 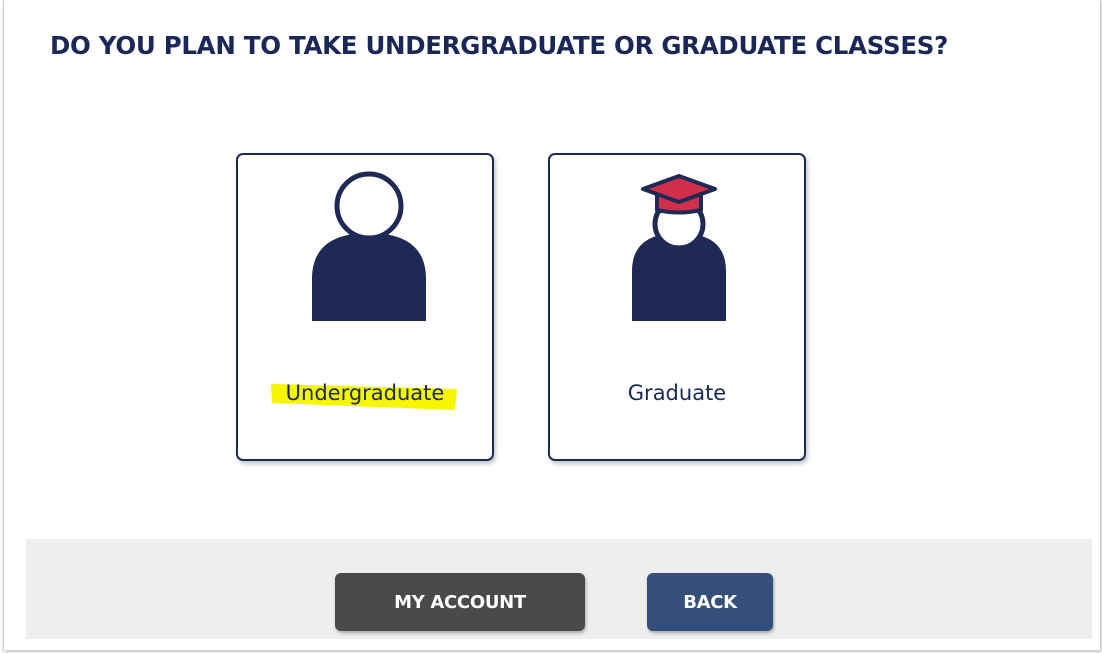 I want to click on graduate-person-icon, so click(x=679, y=247).